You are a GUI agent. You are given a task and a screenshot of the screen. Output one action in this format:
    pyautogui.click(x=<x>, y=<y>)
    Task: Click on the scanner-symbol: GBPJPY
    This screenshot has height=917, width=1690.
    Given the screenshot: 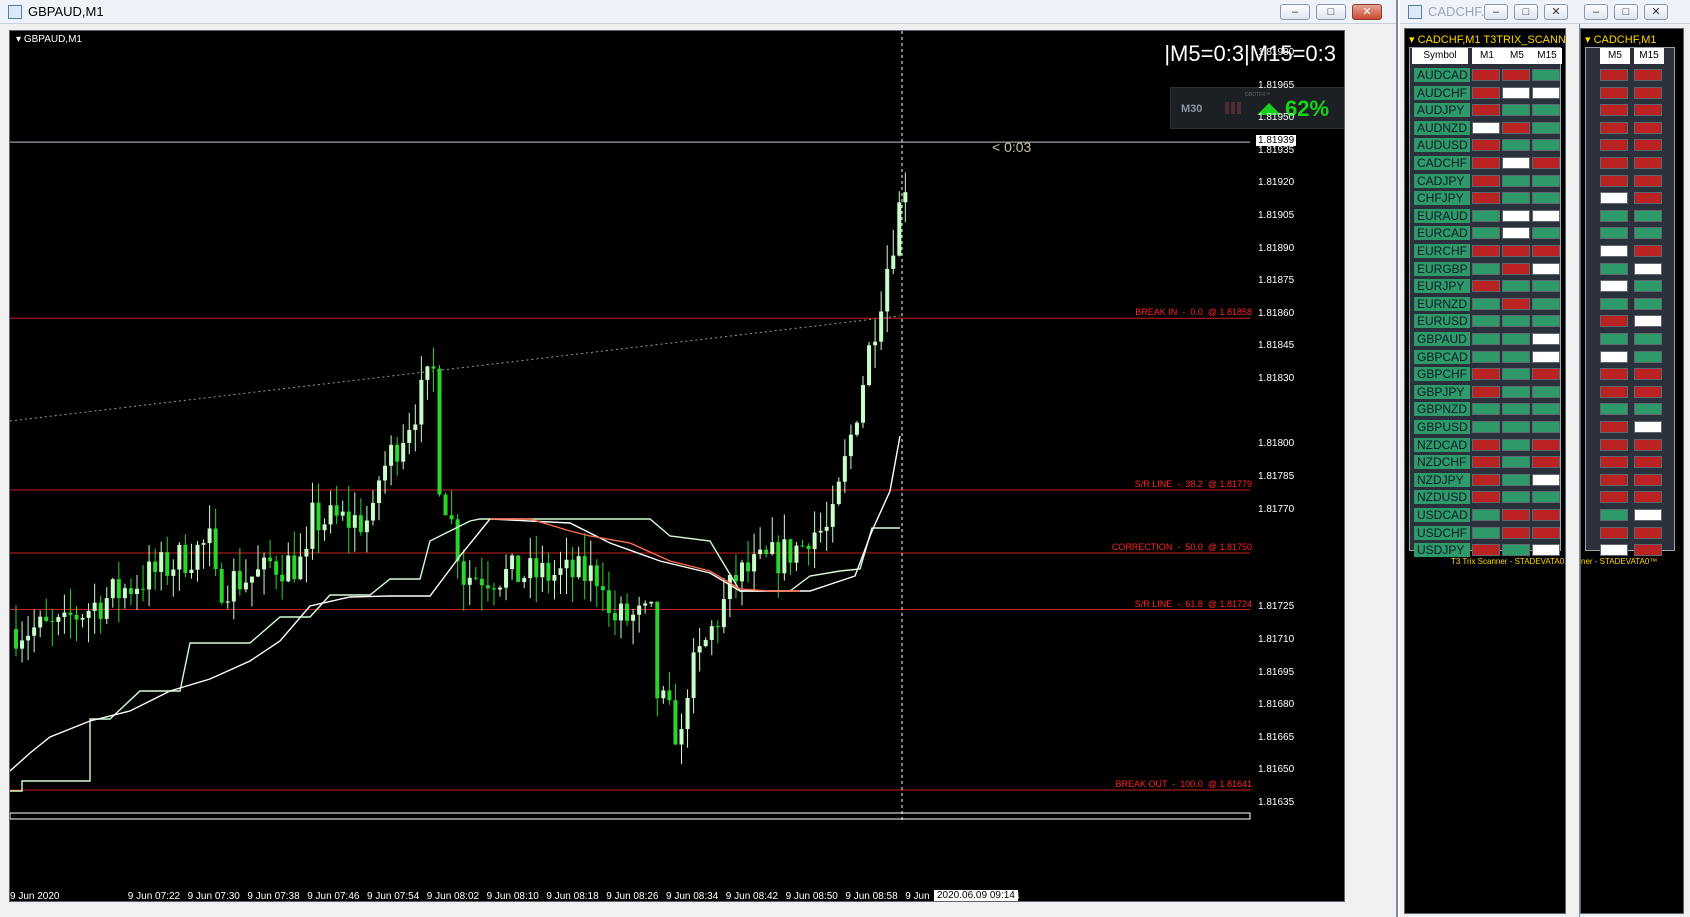 What is the action you would take?
    pyautogui.click(x=1442, y=391)
    